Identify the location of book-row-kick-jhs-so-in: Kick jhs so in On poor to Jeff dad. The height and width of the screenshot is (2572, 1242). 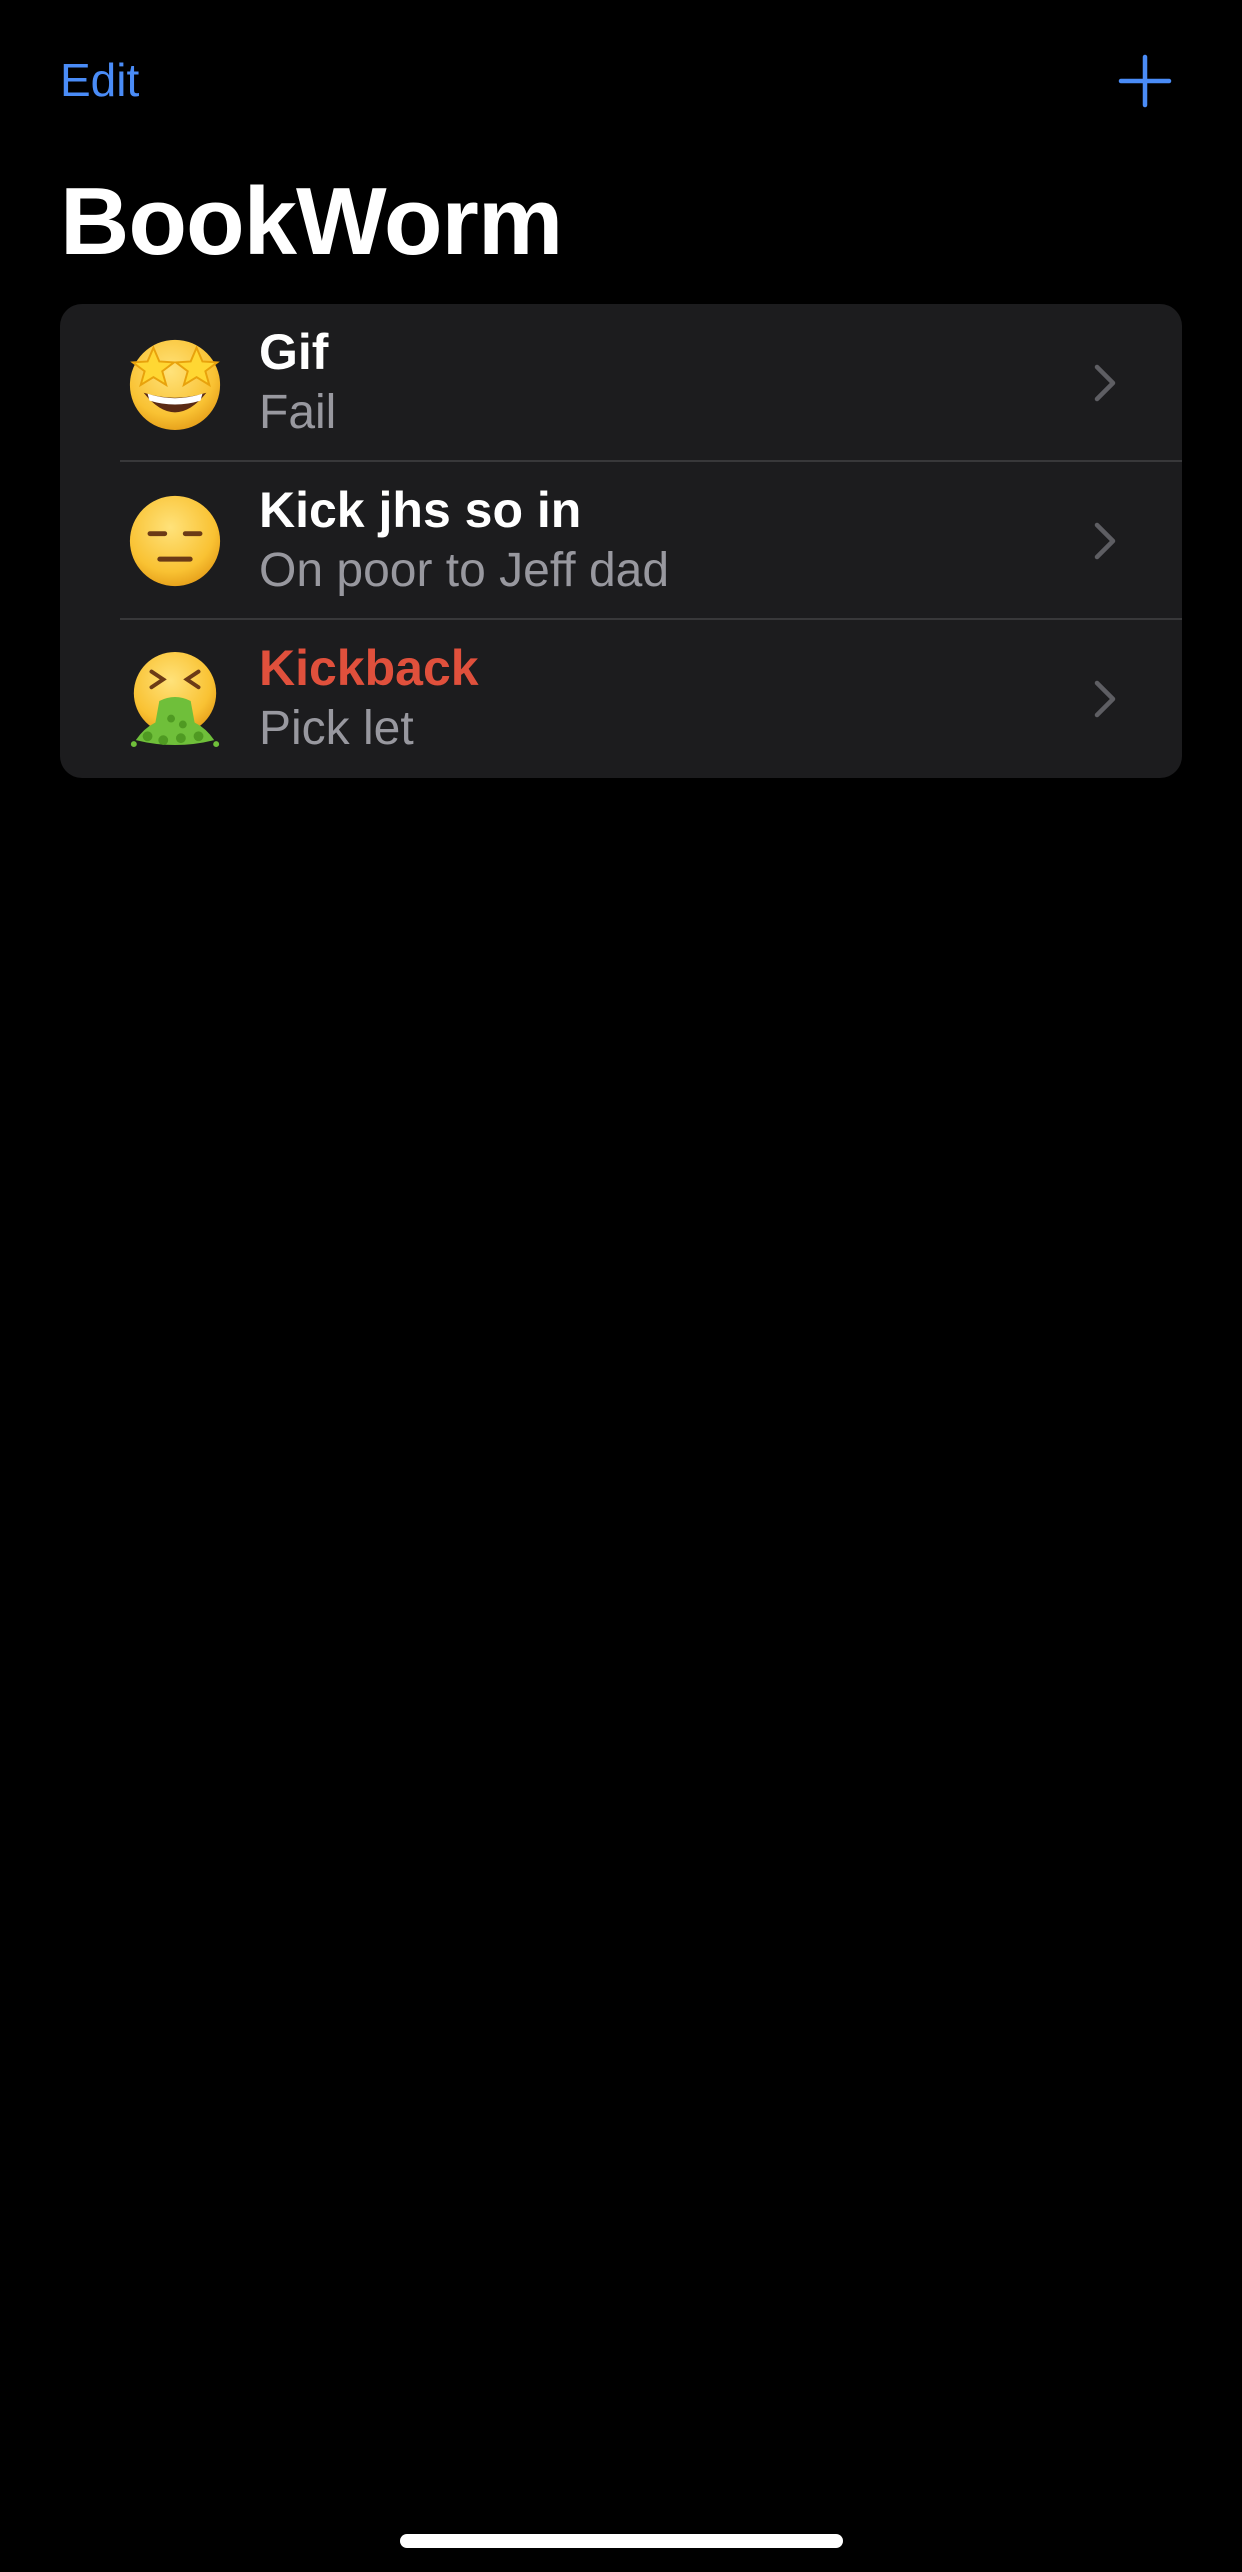
(621, 541).